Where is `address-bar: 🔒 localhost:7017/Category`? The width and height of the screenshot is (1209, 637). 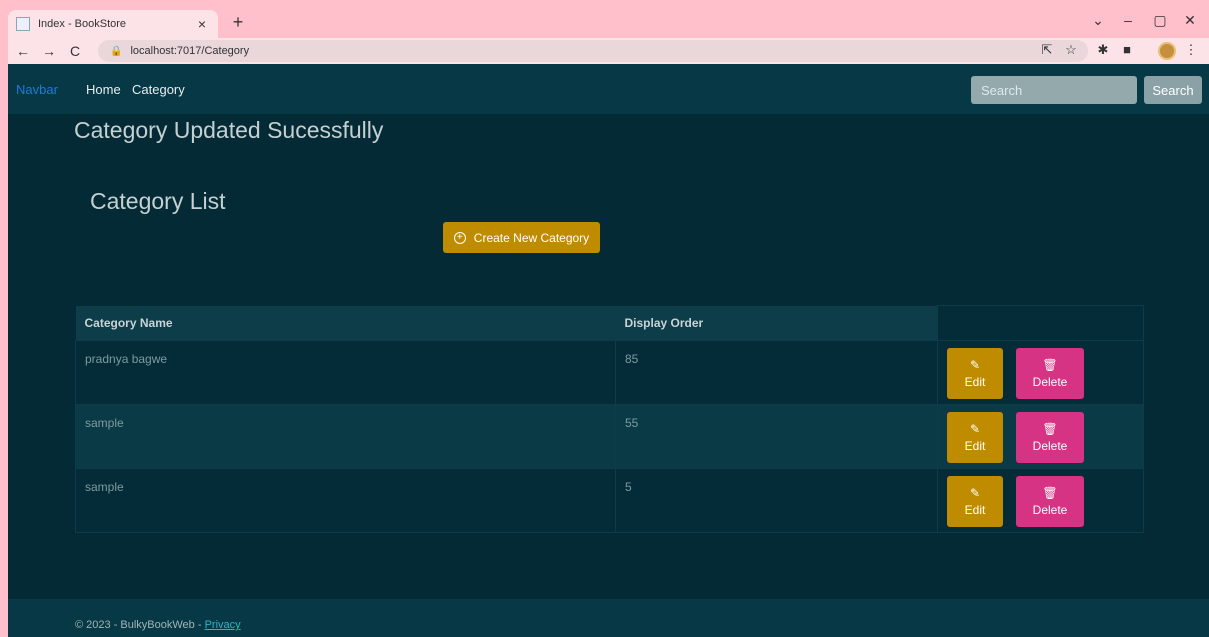 address-bar: 🔒 localhost:7017/Category is located at coordinates (593, 51).